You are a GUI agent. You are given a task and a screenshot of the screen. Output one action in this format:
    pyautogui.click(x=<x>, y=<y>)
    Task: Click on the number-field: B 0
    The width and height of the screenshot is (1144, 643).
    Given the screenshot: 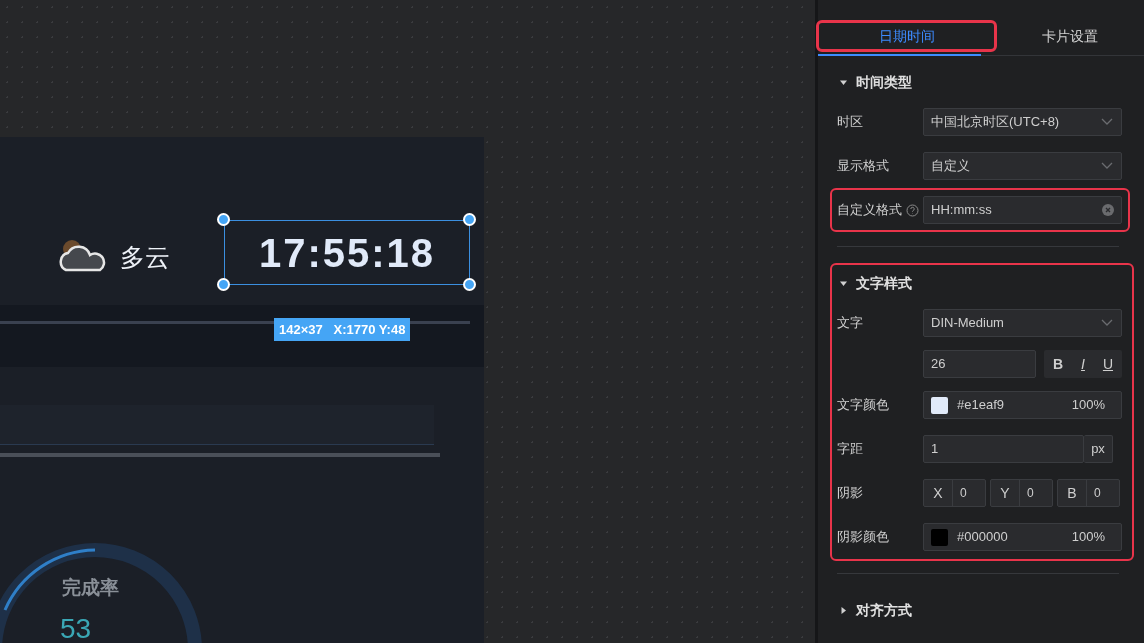 What is the action you would take?
    pyautogui.click(x=1088, y=493)
    